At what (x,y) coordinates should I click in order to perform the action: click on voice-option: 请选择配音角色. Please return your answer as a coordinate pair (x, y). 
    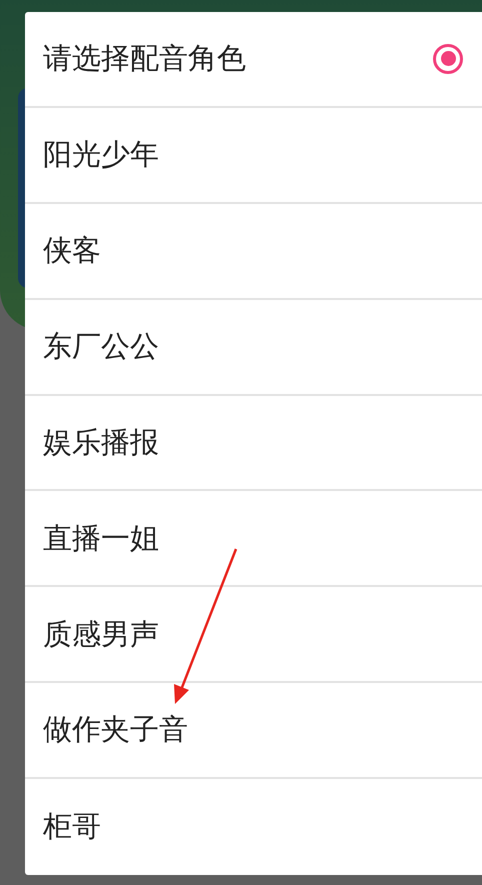
    Looking at the image, I should click on (253, 60).